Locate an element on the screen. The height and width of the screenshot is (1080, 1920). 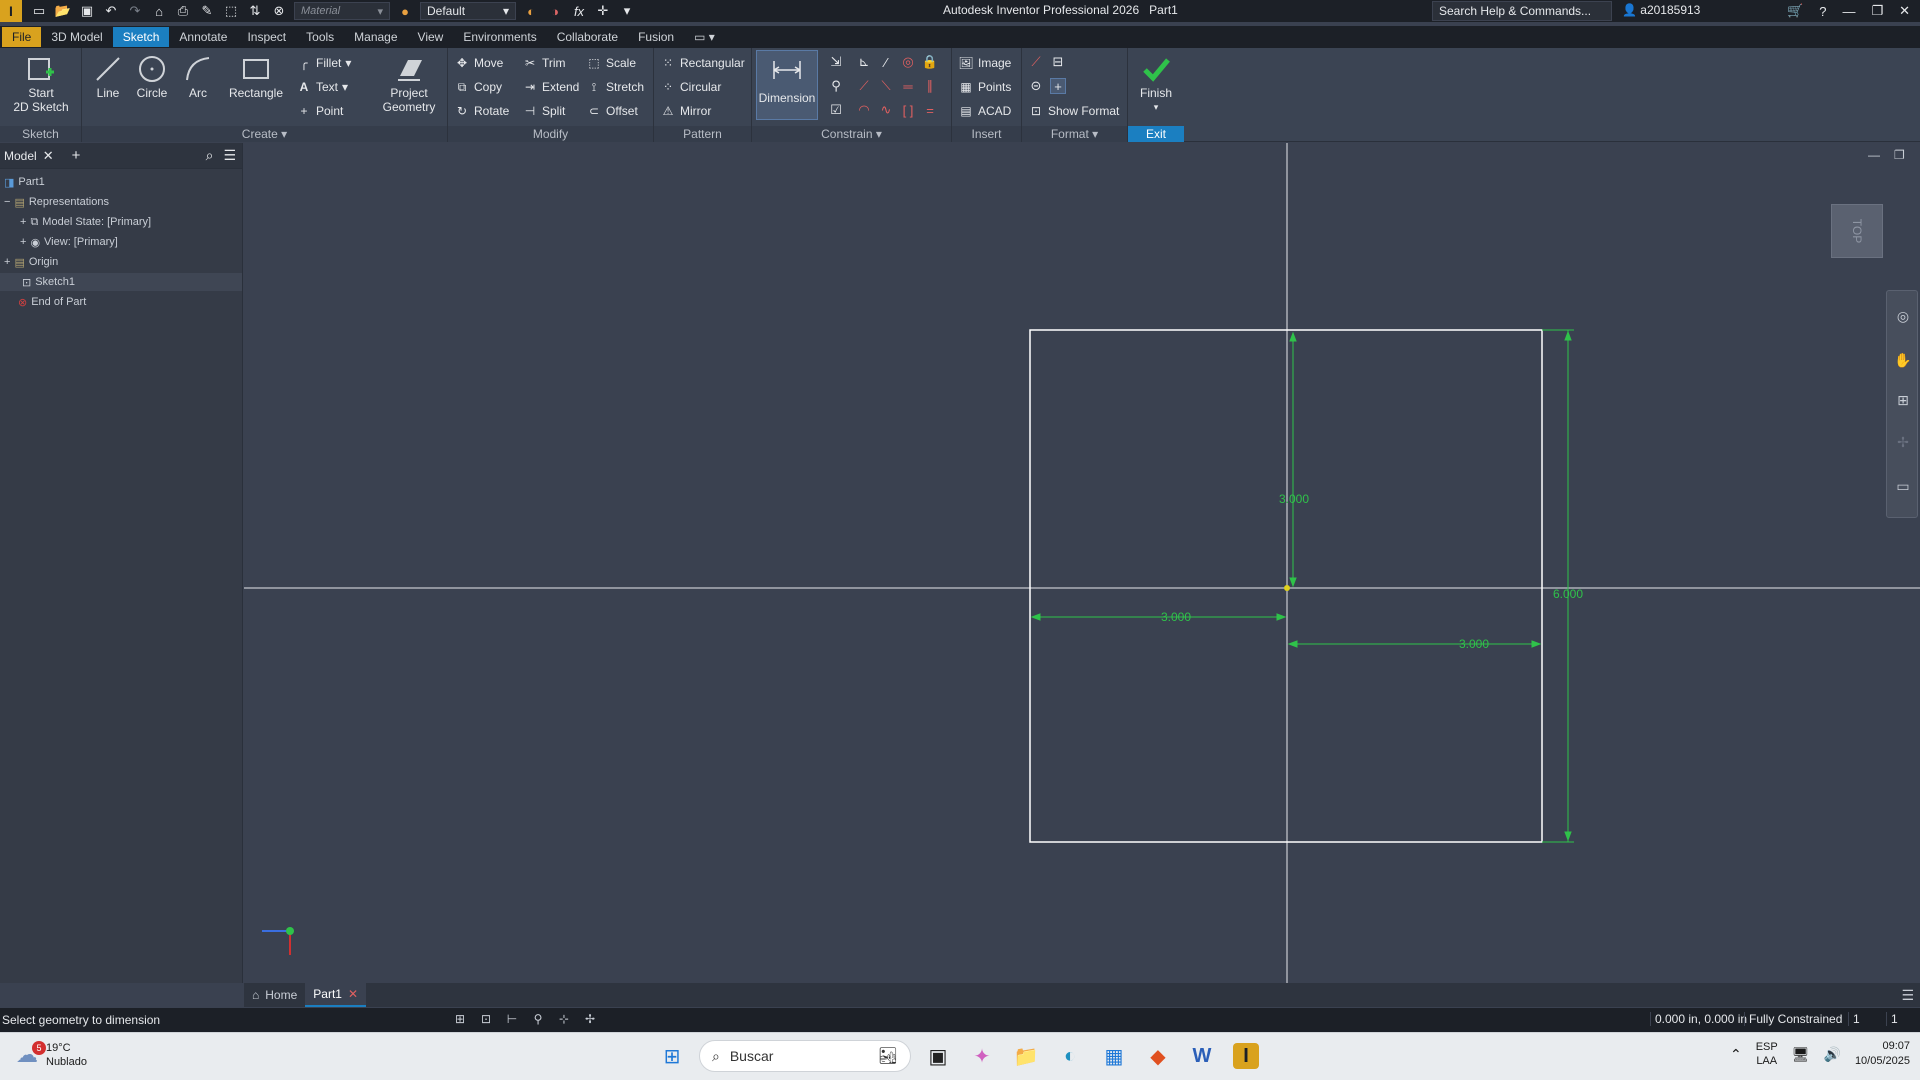
show-format-button: ⊡ Show Format is located at coordinates (1073, 111).